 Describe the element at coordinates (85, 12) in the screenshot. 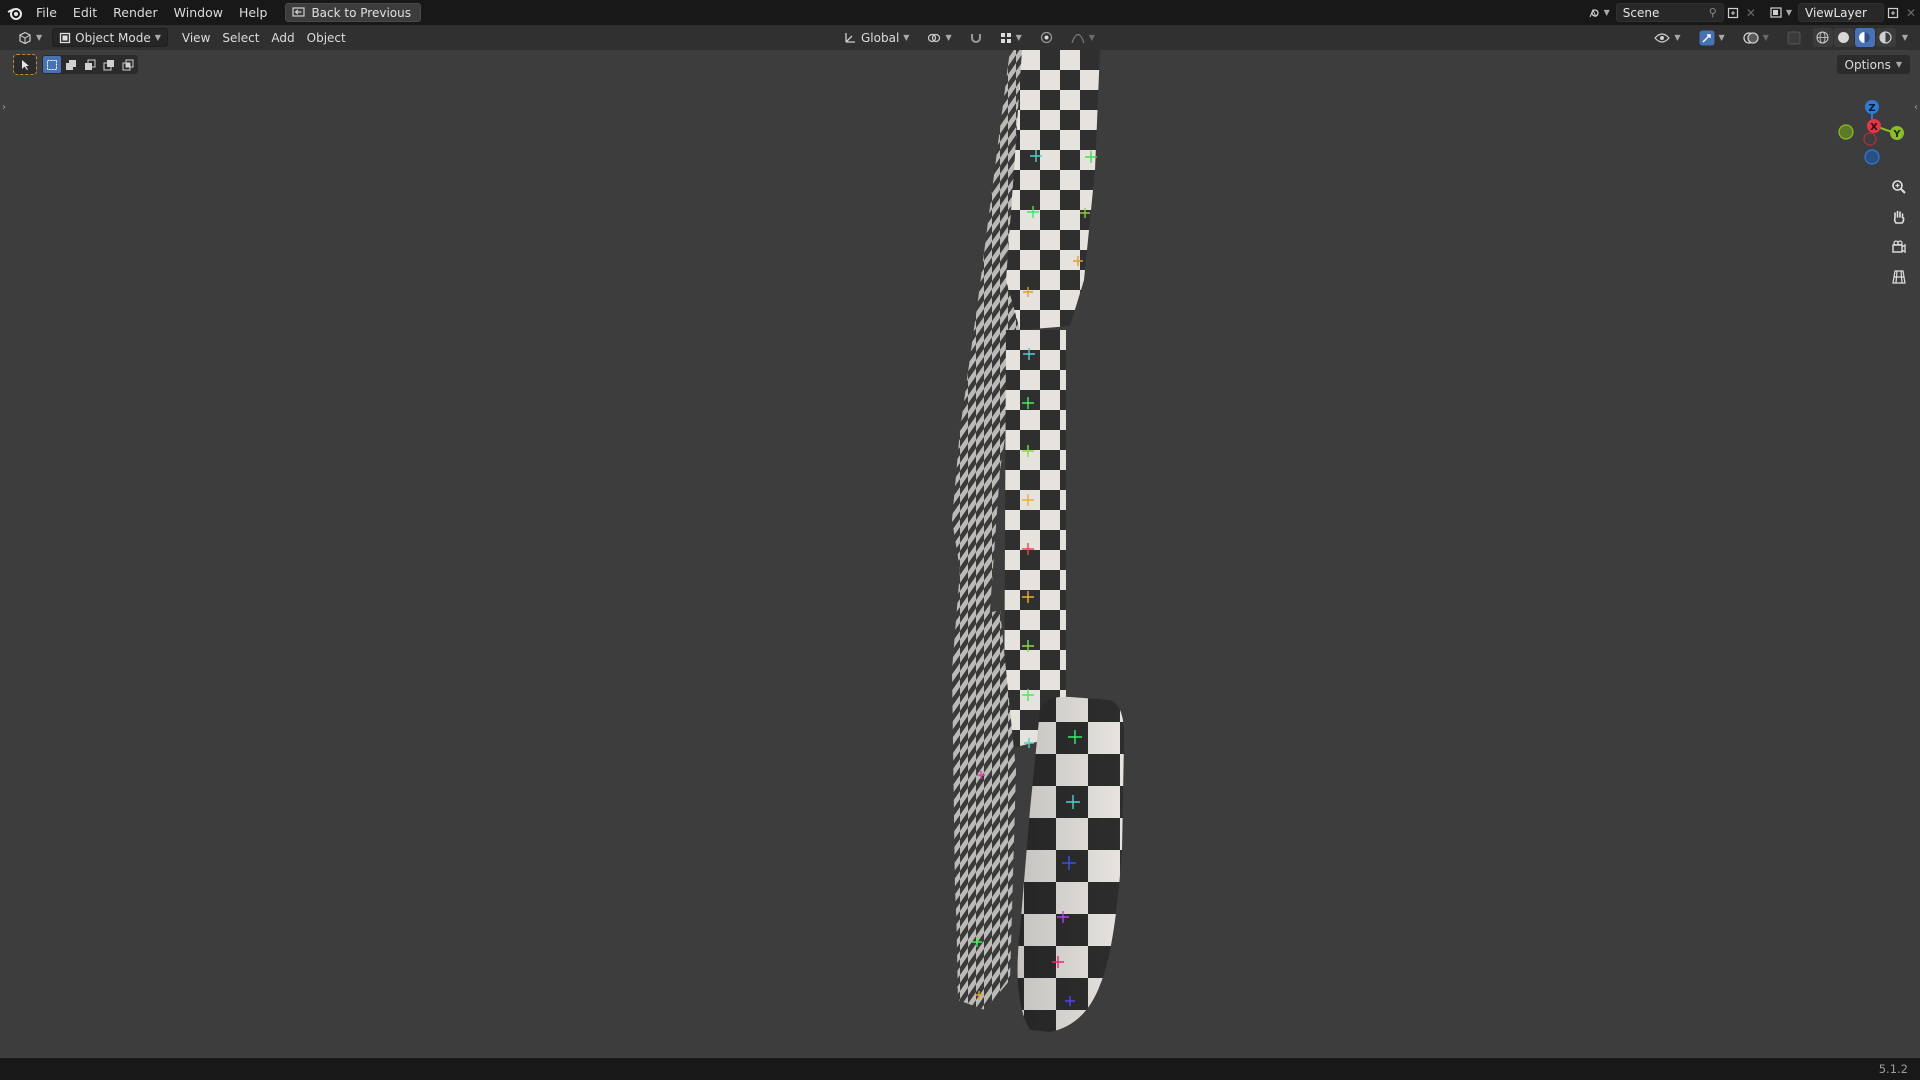

I see `menu-edit: Edit` at that location.